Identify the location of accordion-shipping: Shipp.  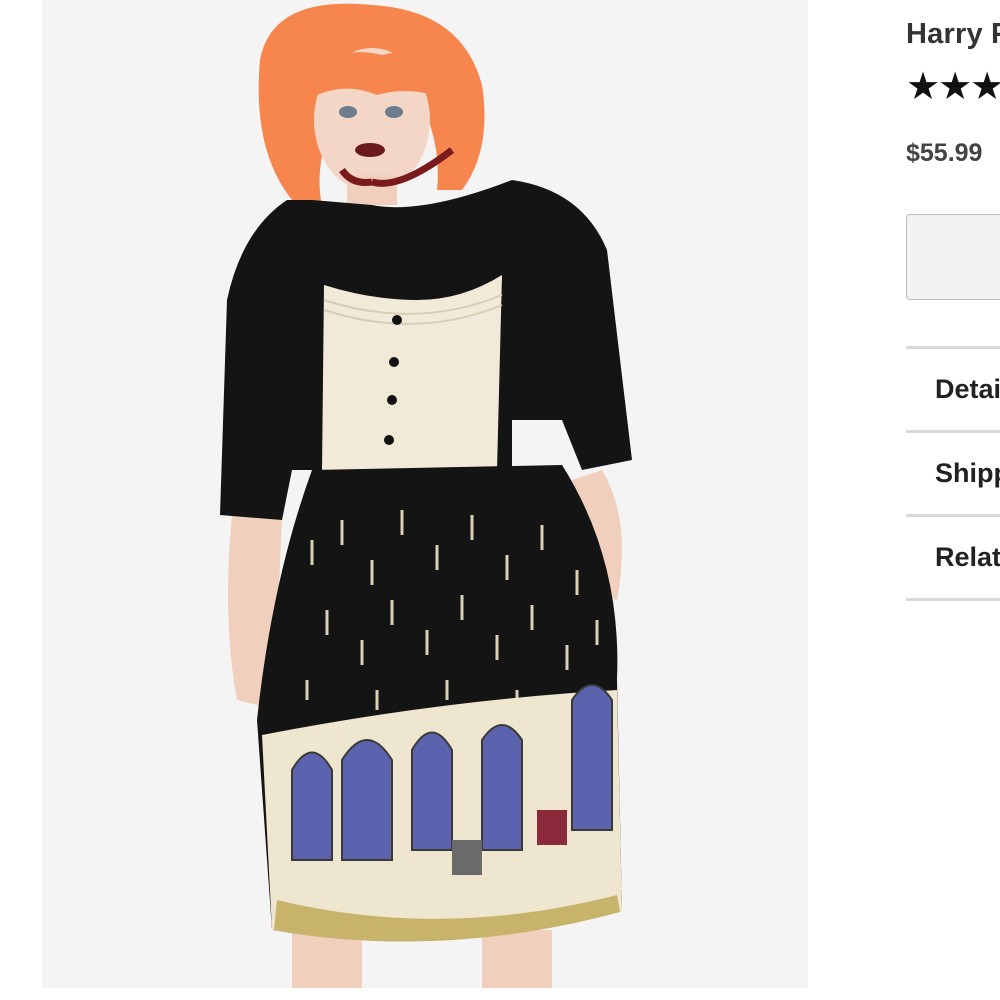
(953, 473).